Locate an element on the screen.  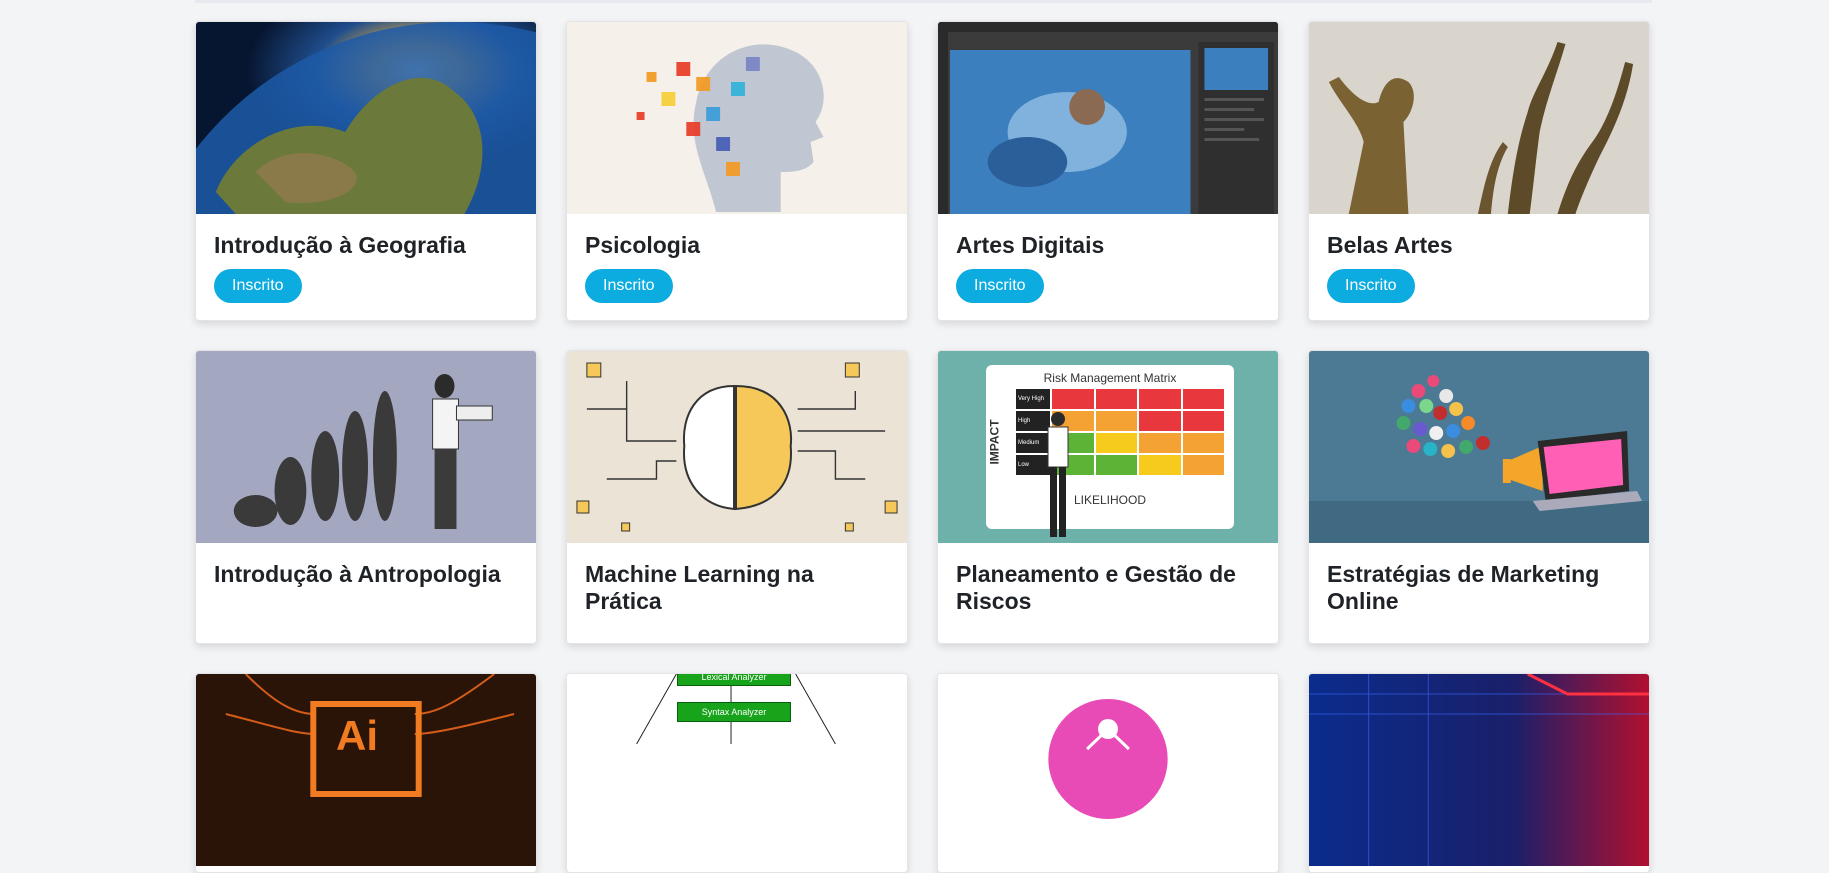
likelihood-axis-label: LIKELIHOOD is located at coordinates (1110, 500).